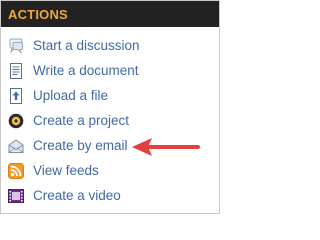 Image resolution: width=320 pixels, height=240 pixels. What do you see at coordinates (16, 171) in the screenshot?
I see `rss-feed-icon` at bounding box center [16, 171].